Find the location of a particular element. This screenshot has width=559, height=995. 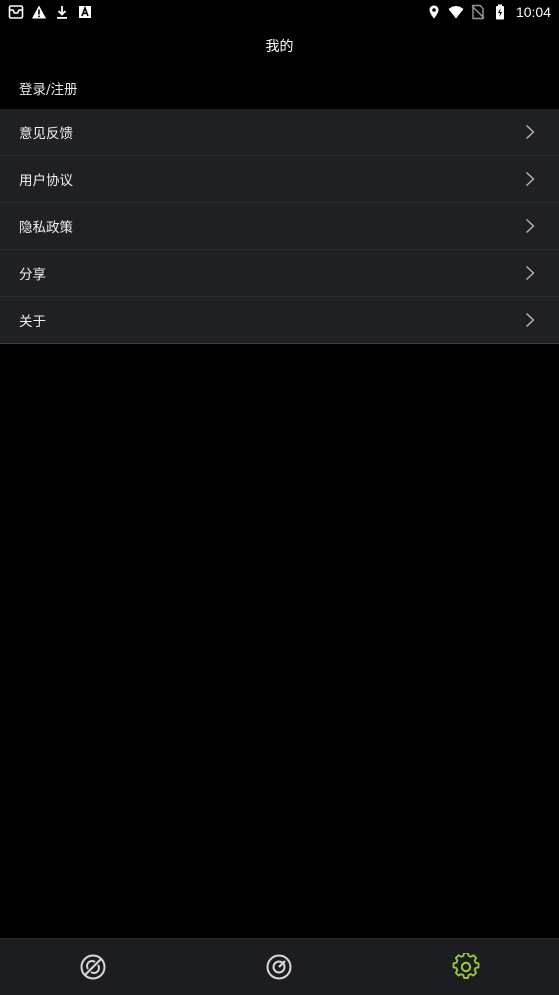

settings-gear-icon is located at coordinates (466, 966).